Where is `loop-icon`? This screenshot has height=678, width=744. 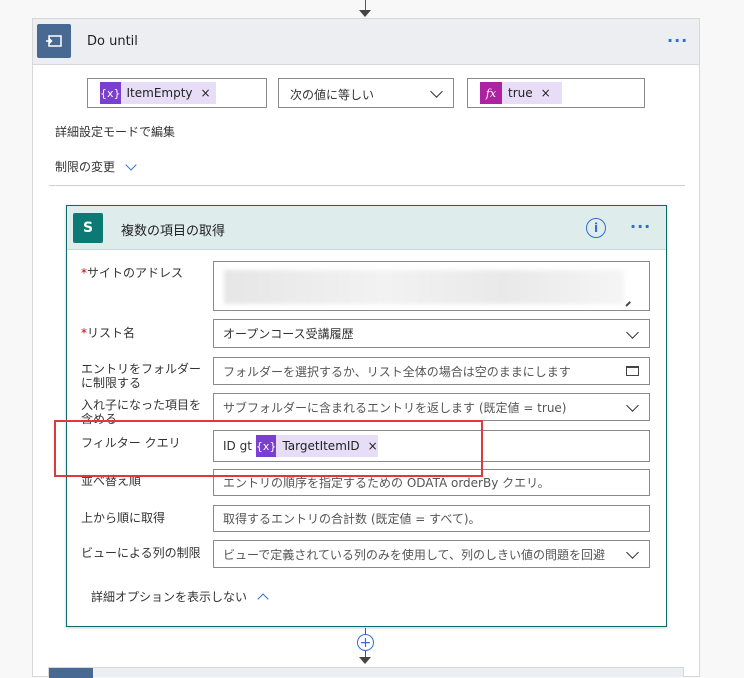 loop-icon is located at coordinates (54, 41).